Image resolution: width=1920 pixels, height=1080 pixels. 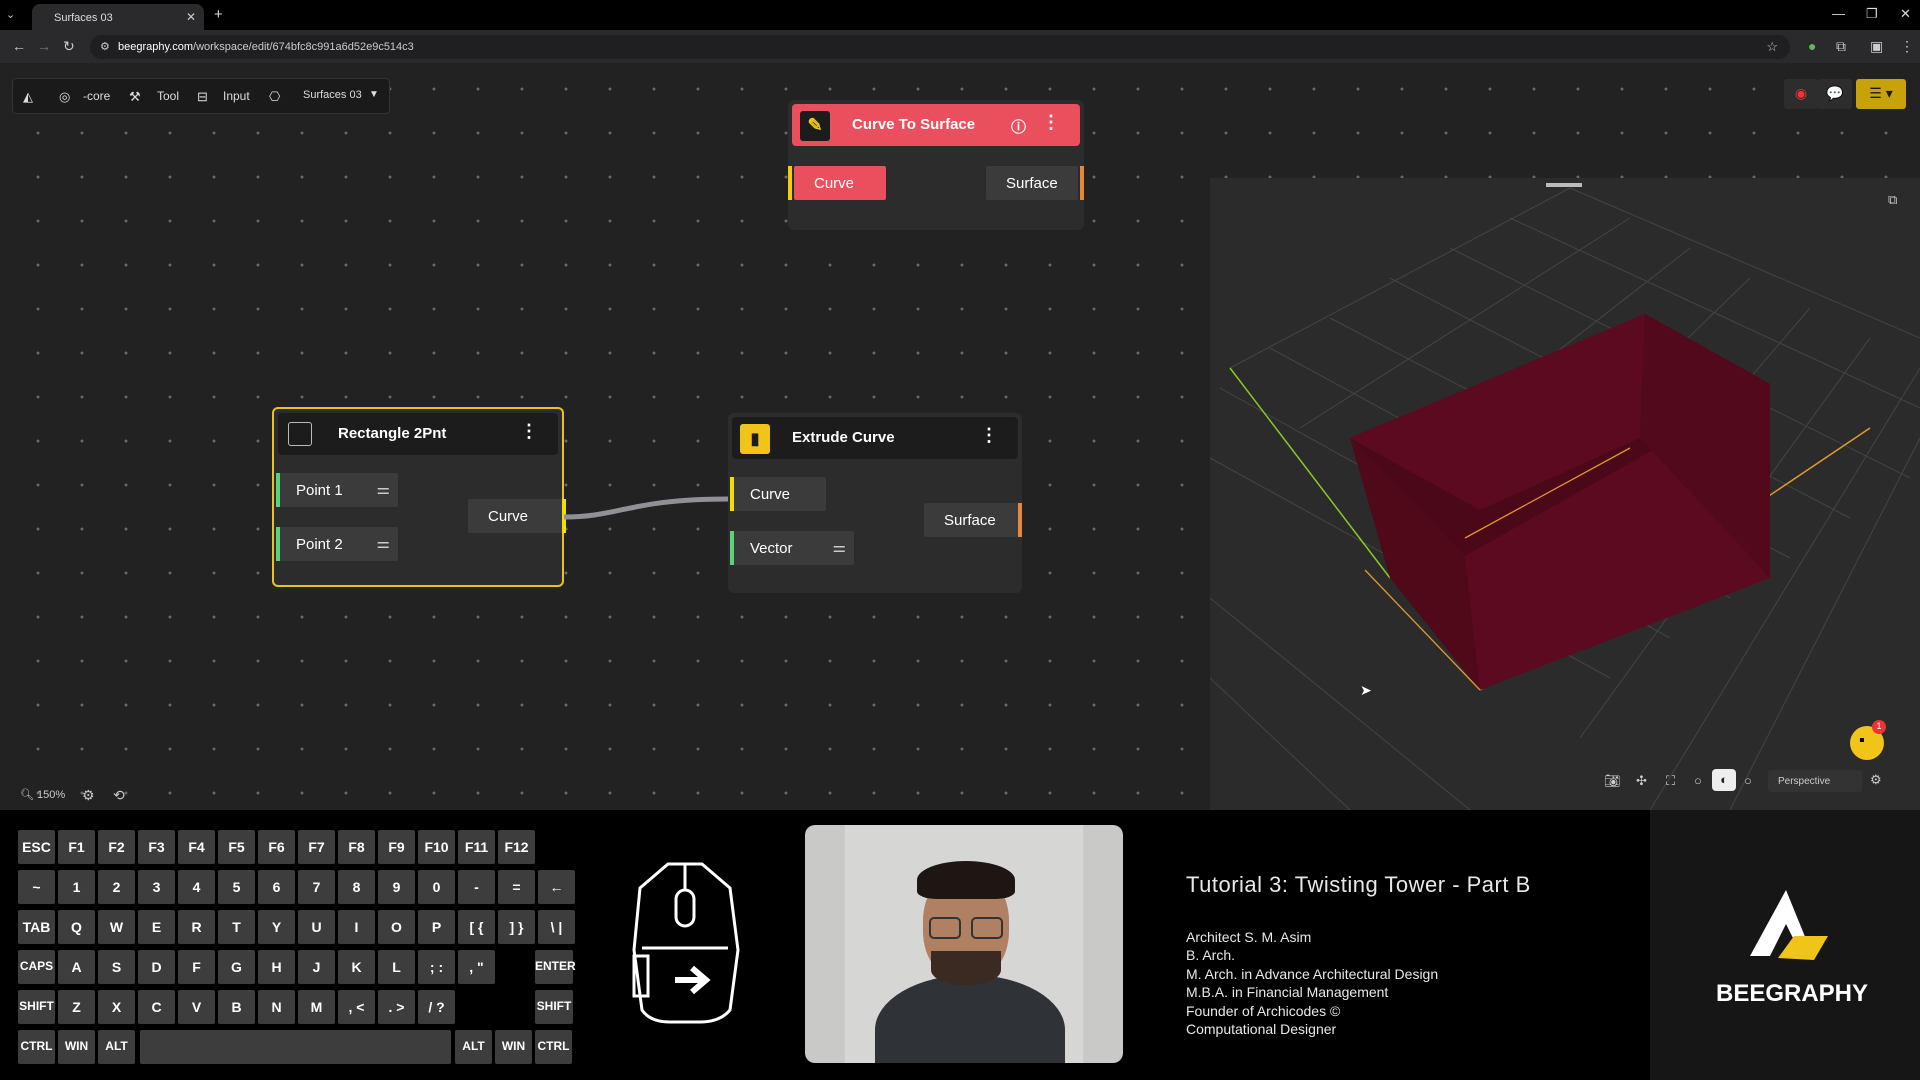 What do you see at coordinates (1772, 47) in the screenshot?
I see `bookmark-star-icon: ☆` at bounding box center [1772, 47].